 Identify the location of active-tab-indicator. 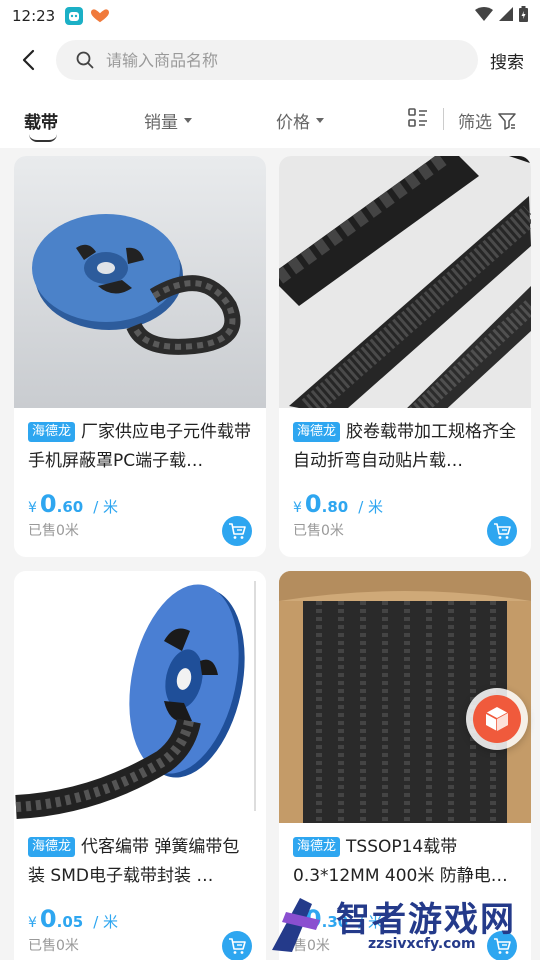
(43, 138).